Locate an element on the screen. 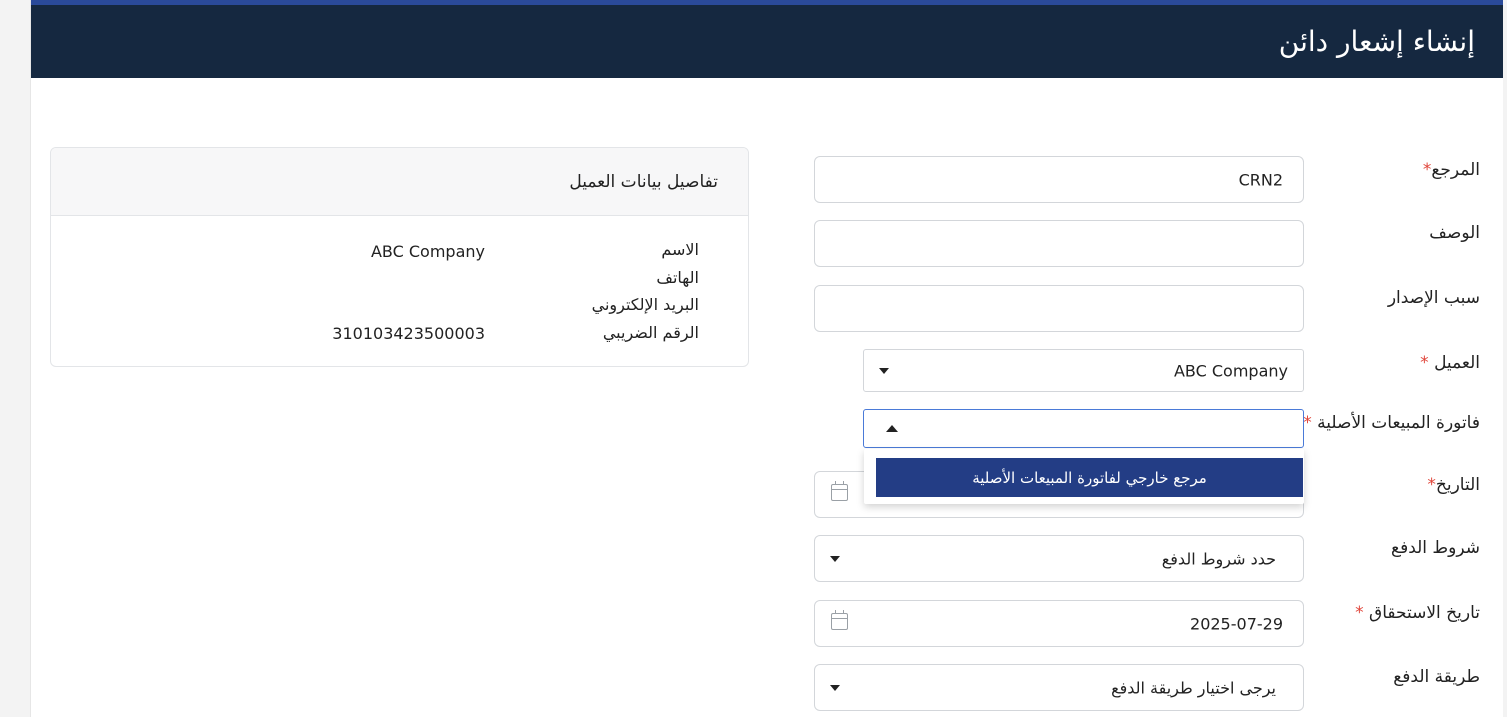 Image resolution: width=1507 pixels, height=717 pixels. payment-terms-select: حدد شروط الدفع is located at coordinates (1059, 558).